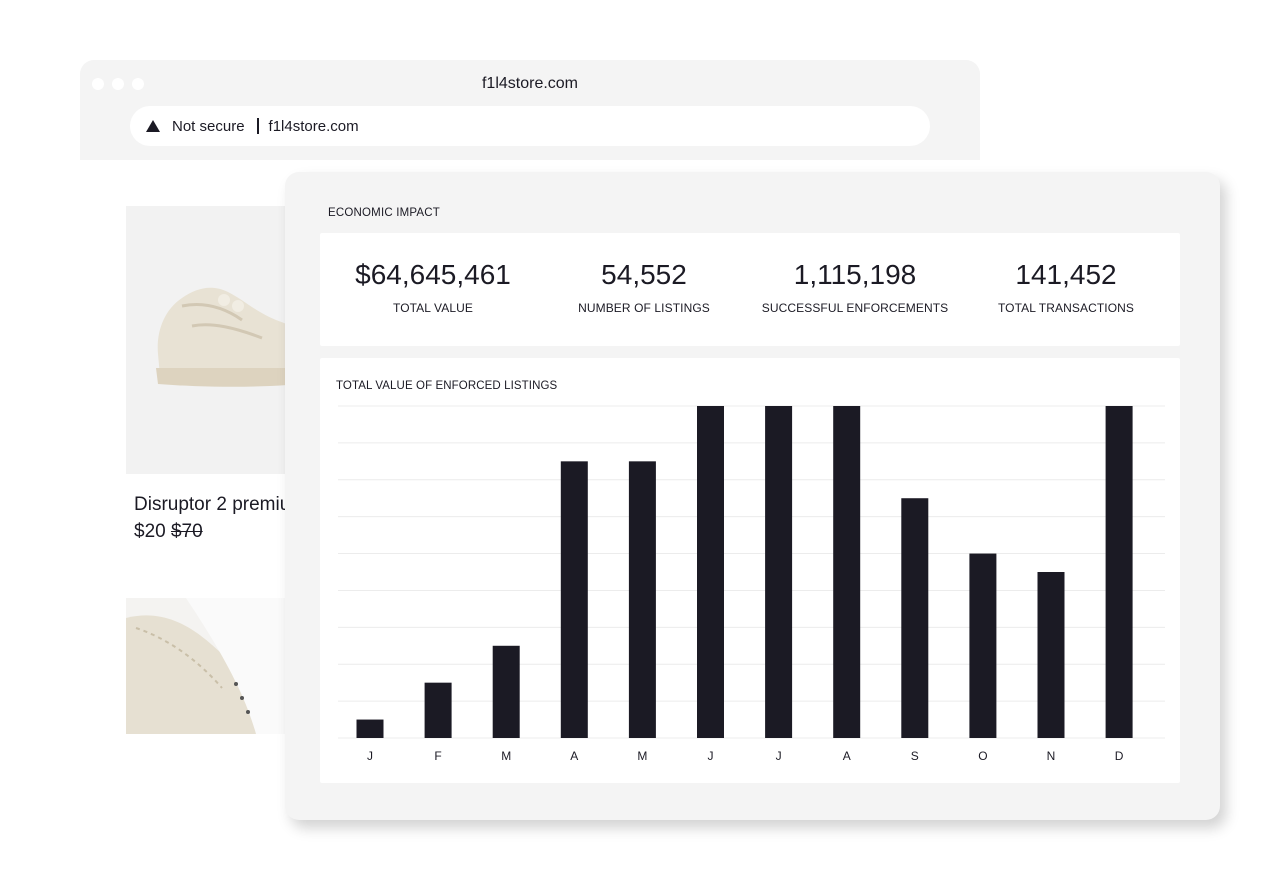  What do you see at coordinates (1051, 756) in the screenshot?
I see `x-tick-label: N` at bounding box center [1051, 756].